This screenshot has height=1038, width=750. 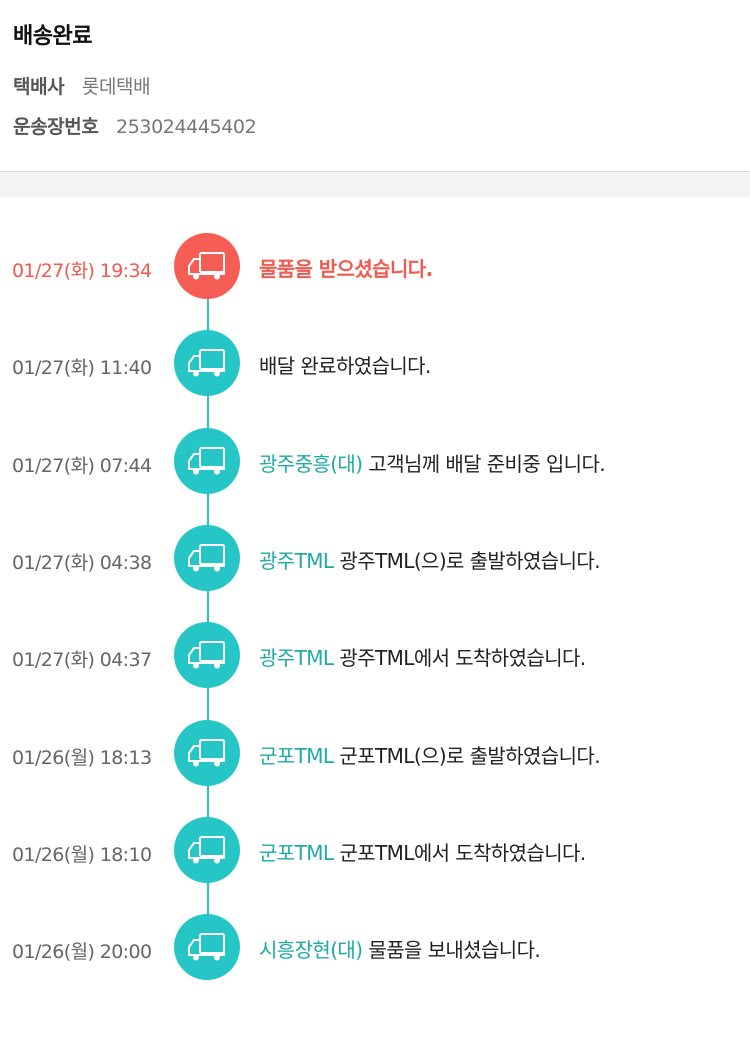 I want to click on event-message: 광주TML(으)로 출발하였습니다., so click(x=469, y=561).